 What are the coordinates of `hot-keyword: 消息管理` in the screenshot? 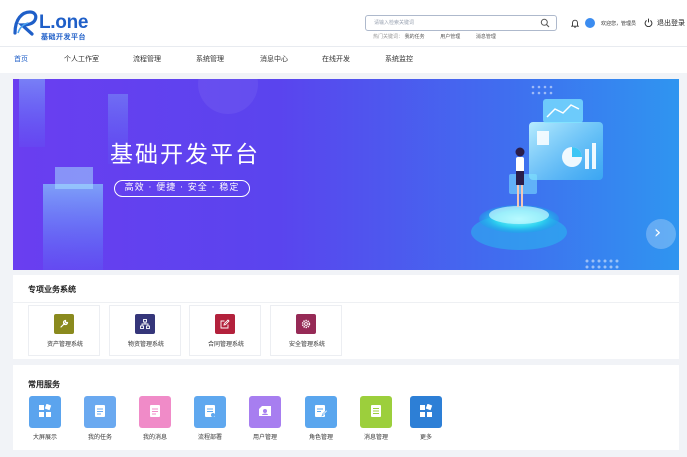 It's located at (486, 37).